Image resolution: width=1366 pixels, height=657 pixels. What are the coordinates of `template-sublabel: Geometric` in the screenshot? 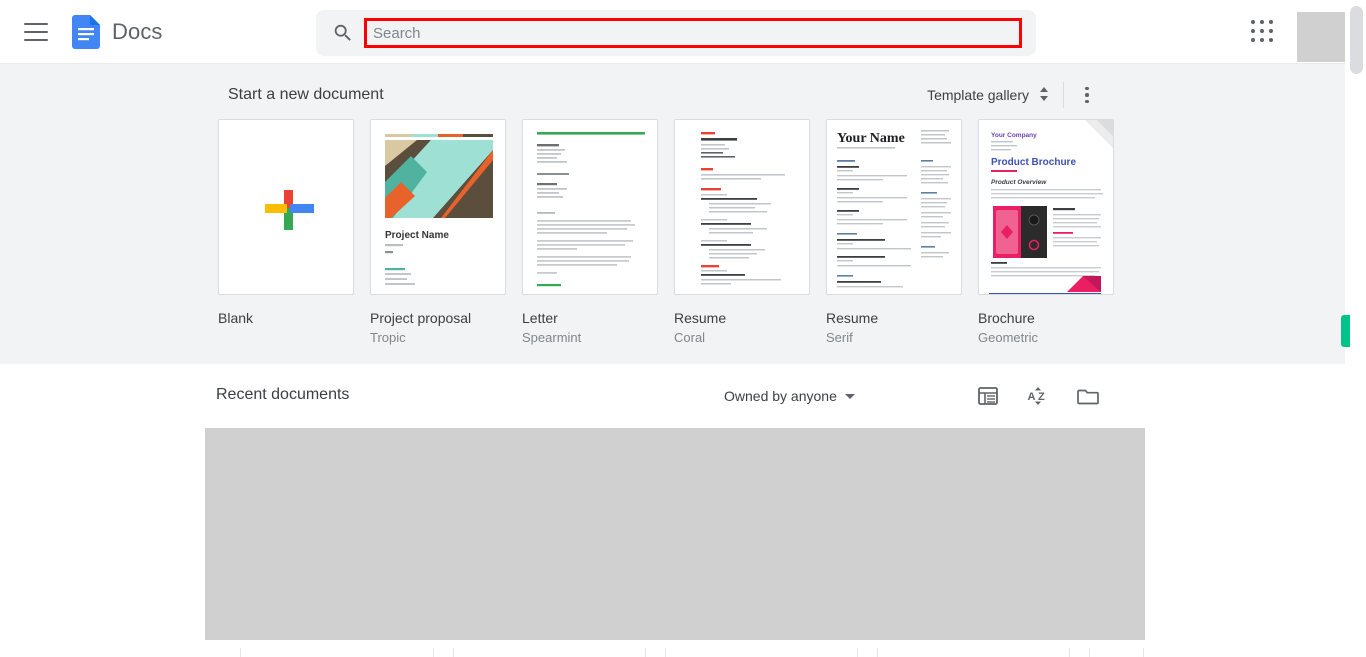 It's located at (1008, 337).